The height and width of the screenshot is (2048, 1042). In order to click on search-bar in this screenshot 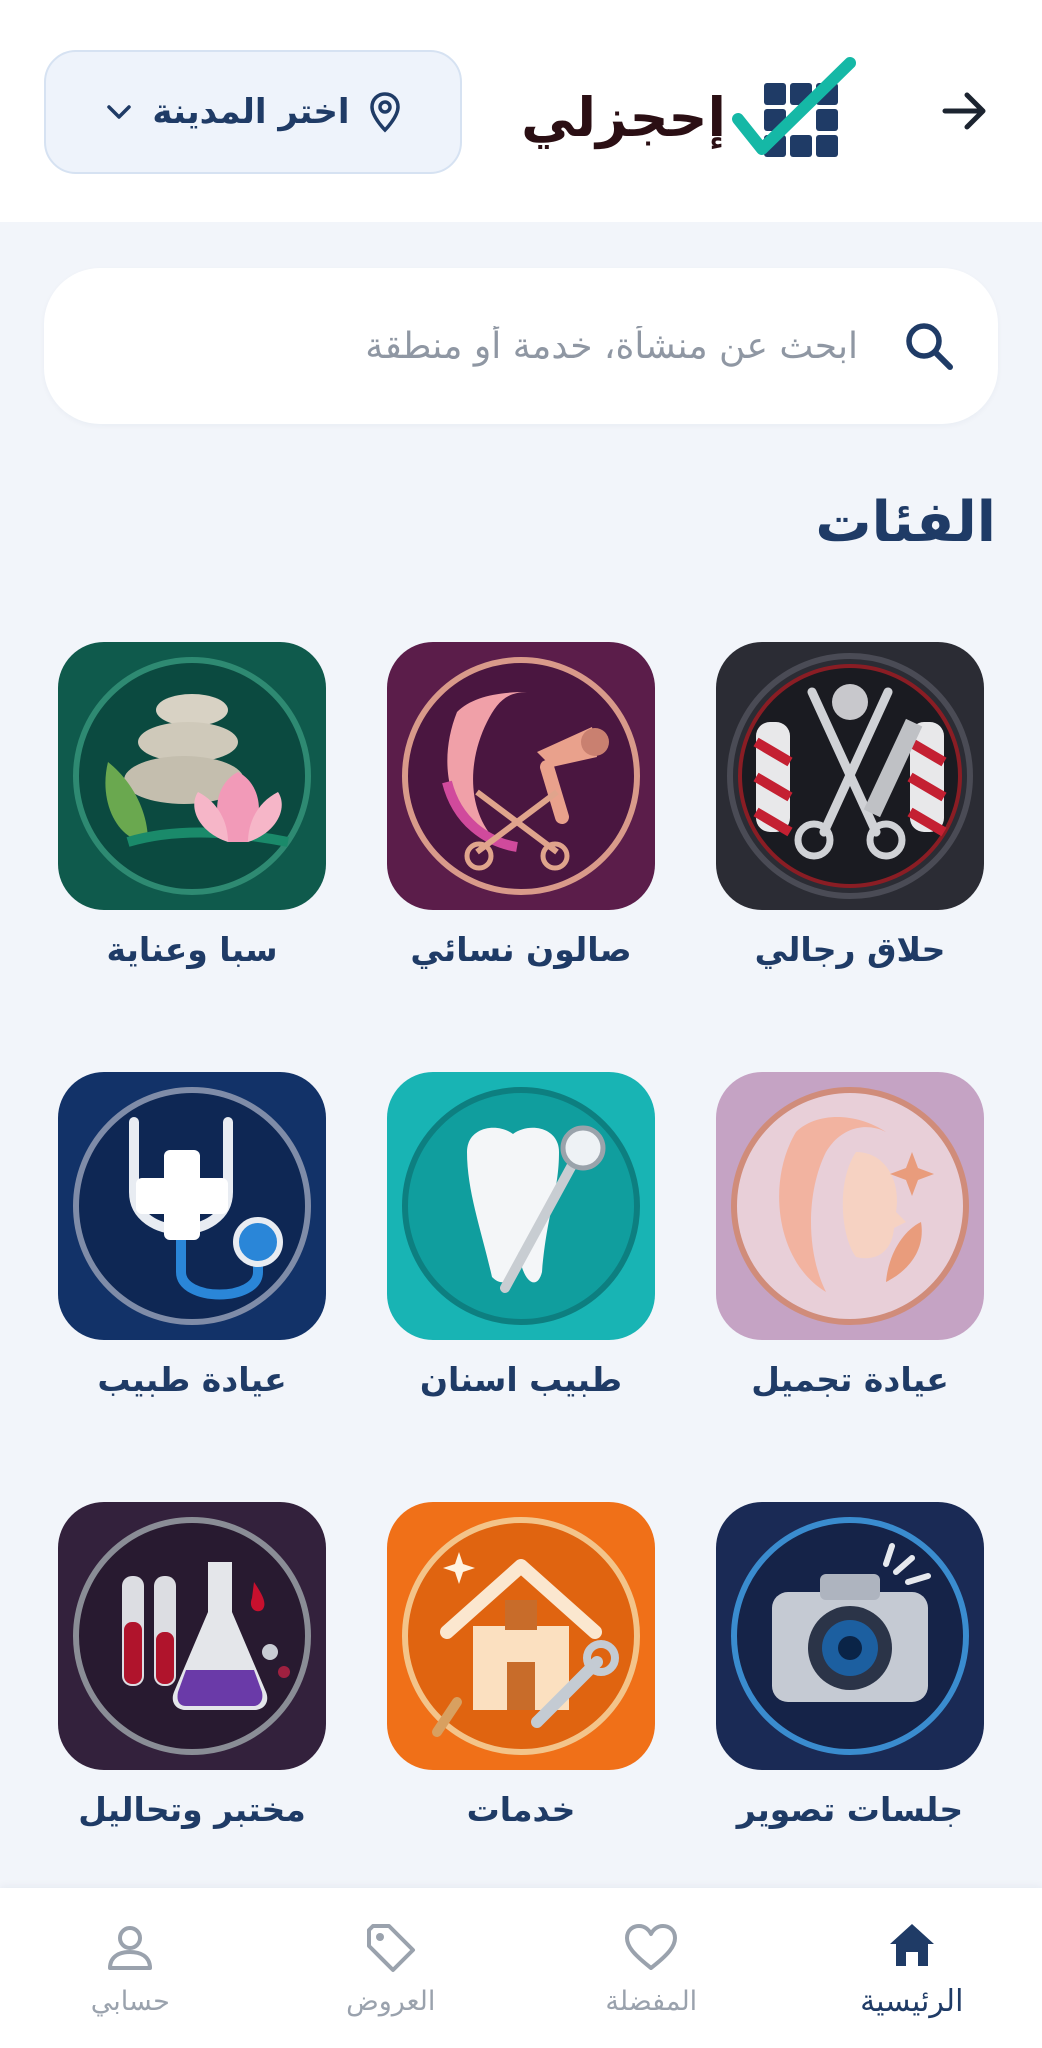, I will do `click(521, 346)`.